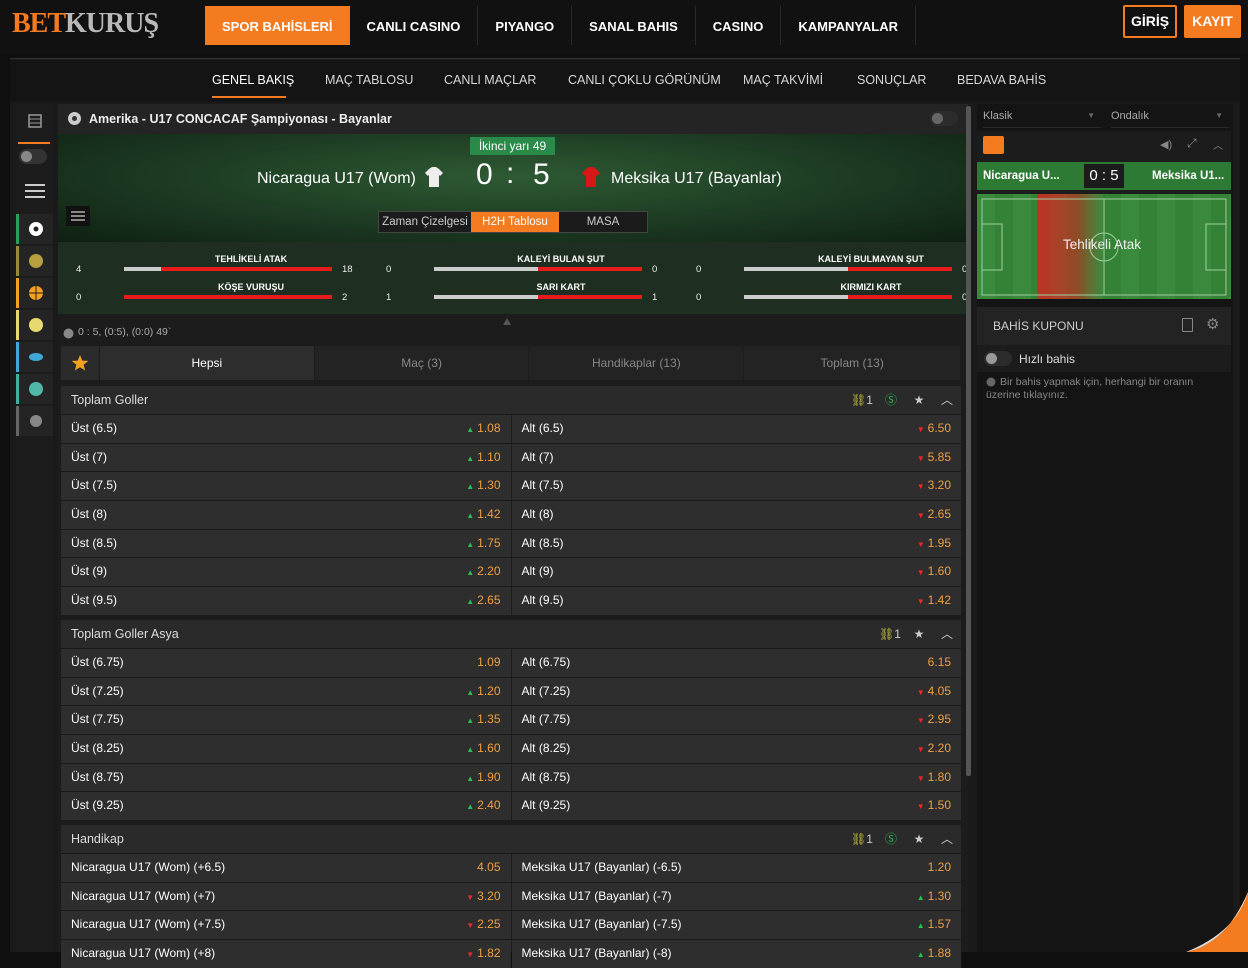  What do you see at coordinates (634, 25) in the screenshot?
I see `nav-virtual-bet: SANAL BAHIS` at bounding box center [634, 25].